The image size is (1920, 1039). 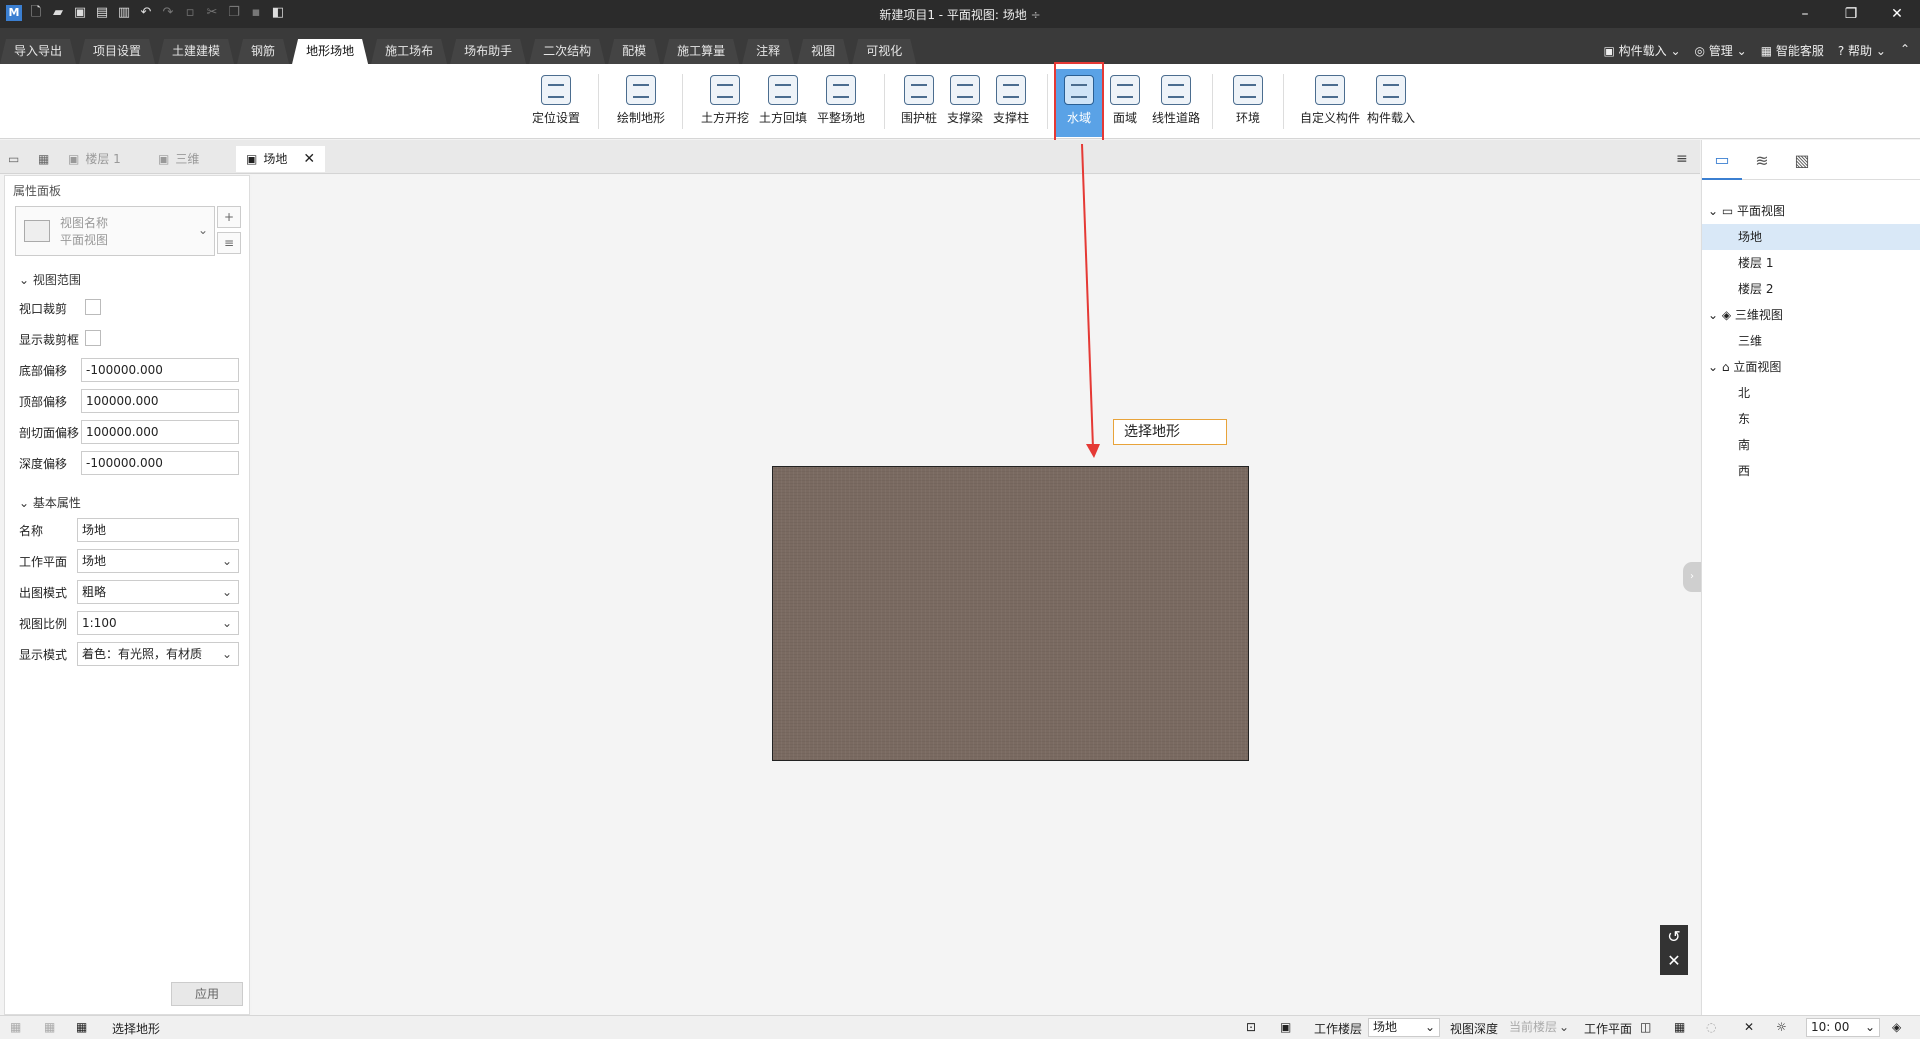 What do you see at coordinates (1248, 103) in the screenshot?
I see `environment-button: 环境` at bounding box center [1248, 103].